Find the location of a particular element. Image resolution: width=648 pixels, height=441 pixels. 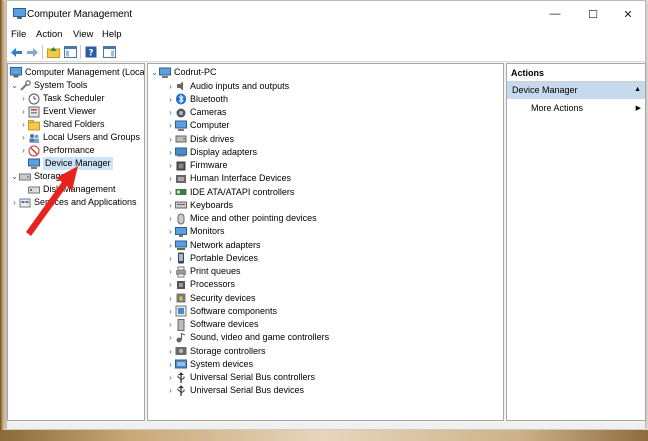

device-category-row: › Monitors is located at coordinates (195, 231).